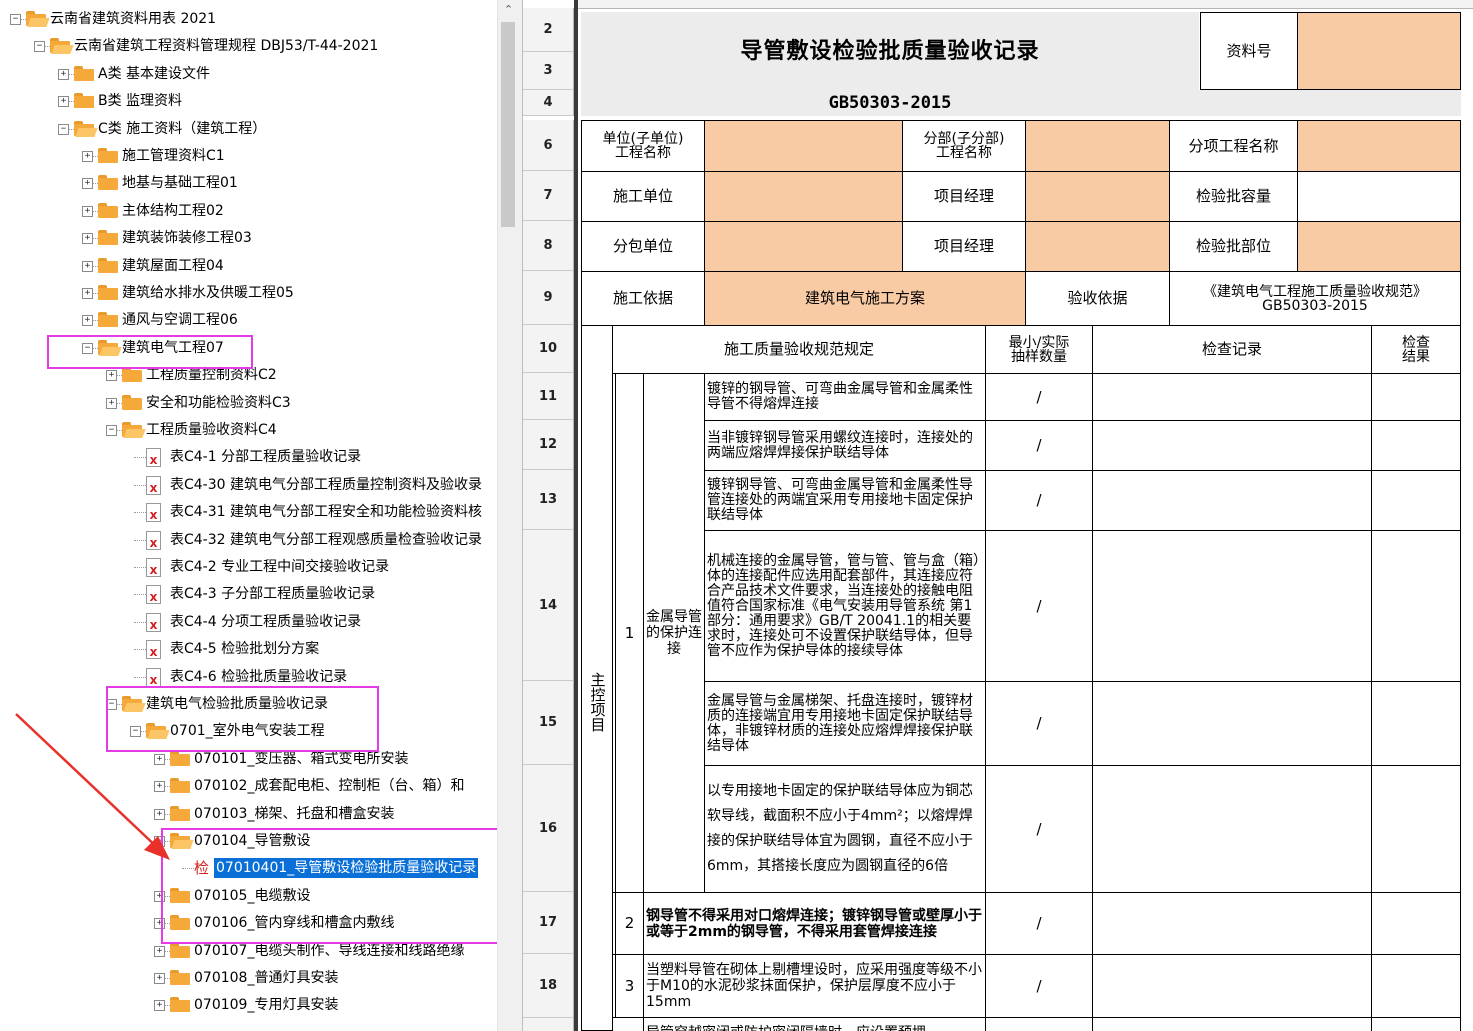  Describe the element at coordinates (548, 500) in the screenshot. I see `row-header: 13` at that location.